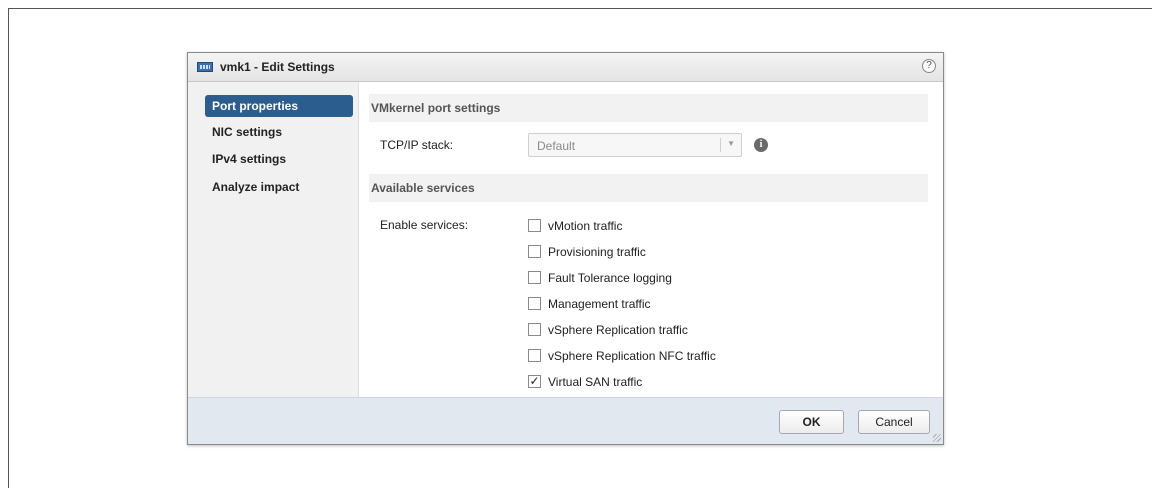  Describe the element at coordinates (610, 278) in the screenshot. I see `checkbox-label: Fault Tolerance logging` at that location.